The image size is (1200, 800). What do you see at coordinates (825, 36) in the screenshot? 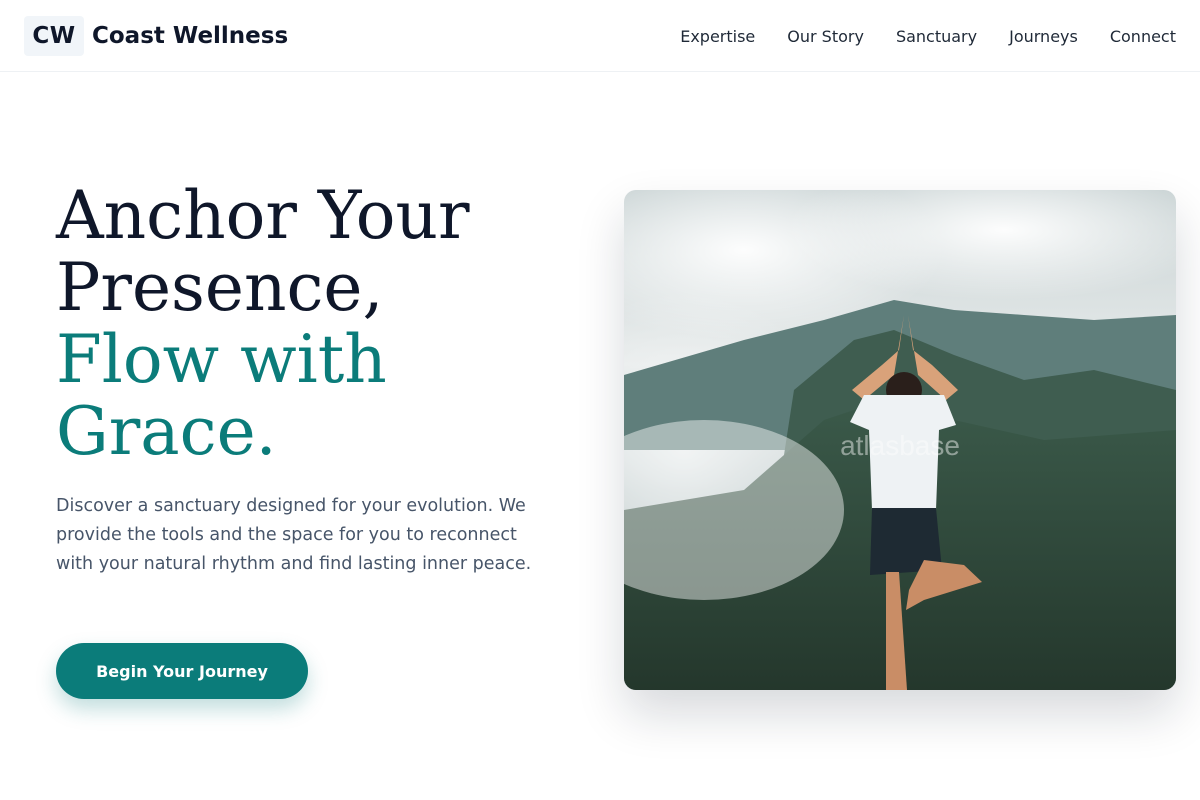
I see `nav-link-our-story: Our Story` at bounding box center [825, 36].